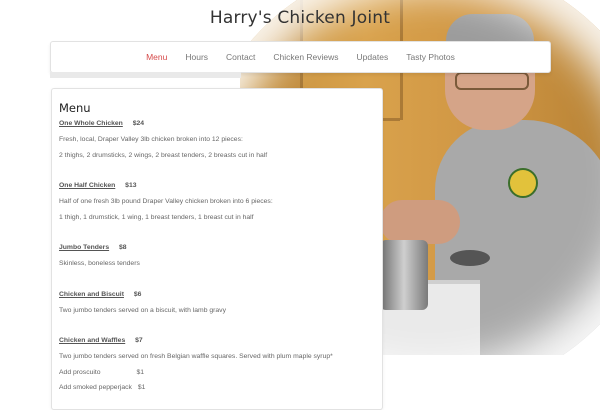  Describe the element at coordinates (101, 372) in the screenshot. I see `menu-addon: Add proscuito $1` at that location.